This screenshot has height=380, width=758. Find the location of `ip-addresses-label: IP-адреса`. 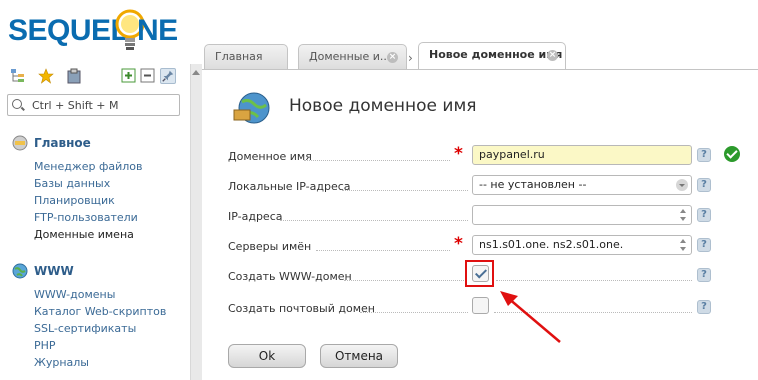

ip-addresses-label: IP-адреса is located at coordinates (255, 216).